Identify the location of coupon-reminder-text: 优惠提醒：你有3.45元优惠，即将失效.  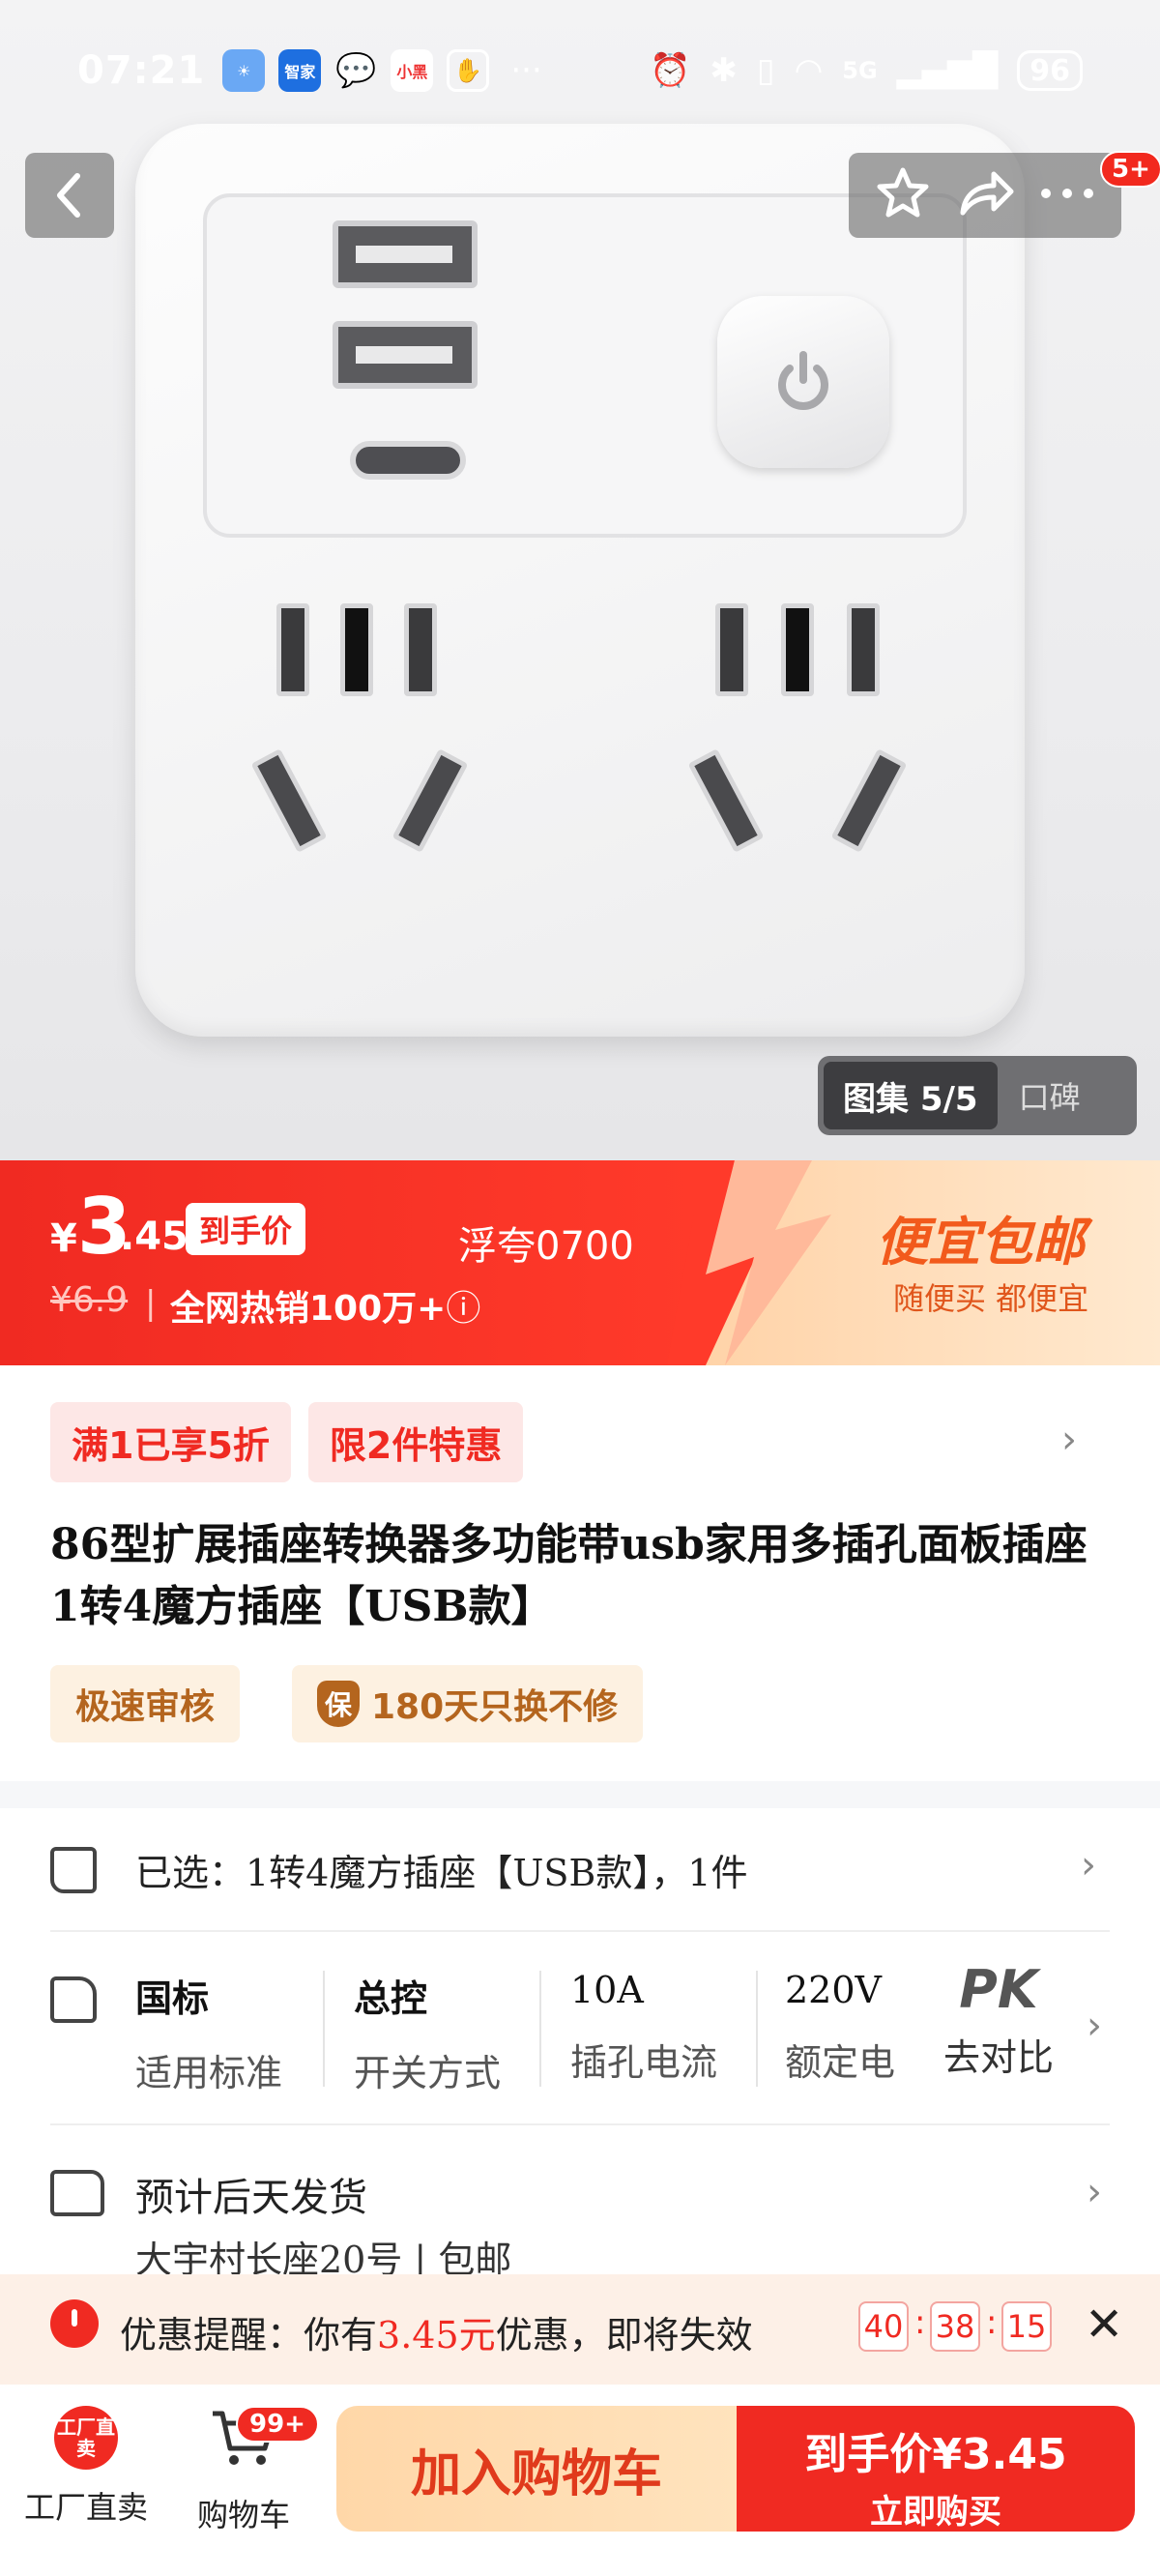
(436, 2331).